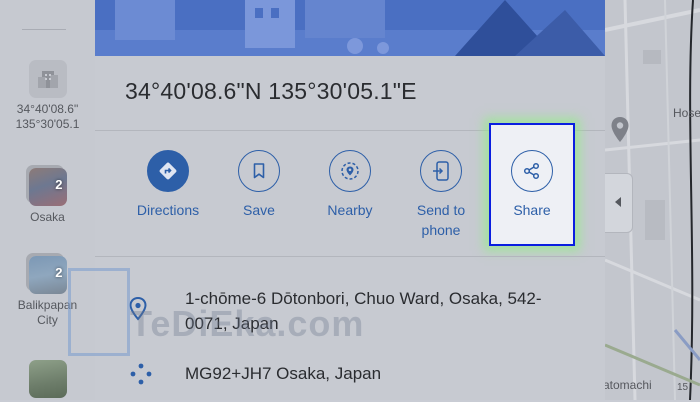 Image resolution: width=700 pixels, height=402 pixels. Describe the element at coordinates (259, 171) in the screenshot. I see `bookmark-icon` at that location.